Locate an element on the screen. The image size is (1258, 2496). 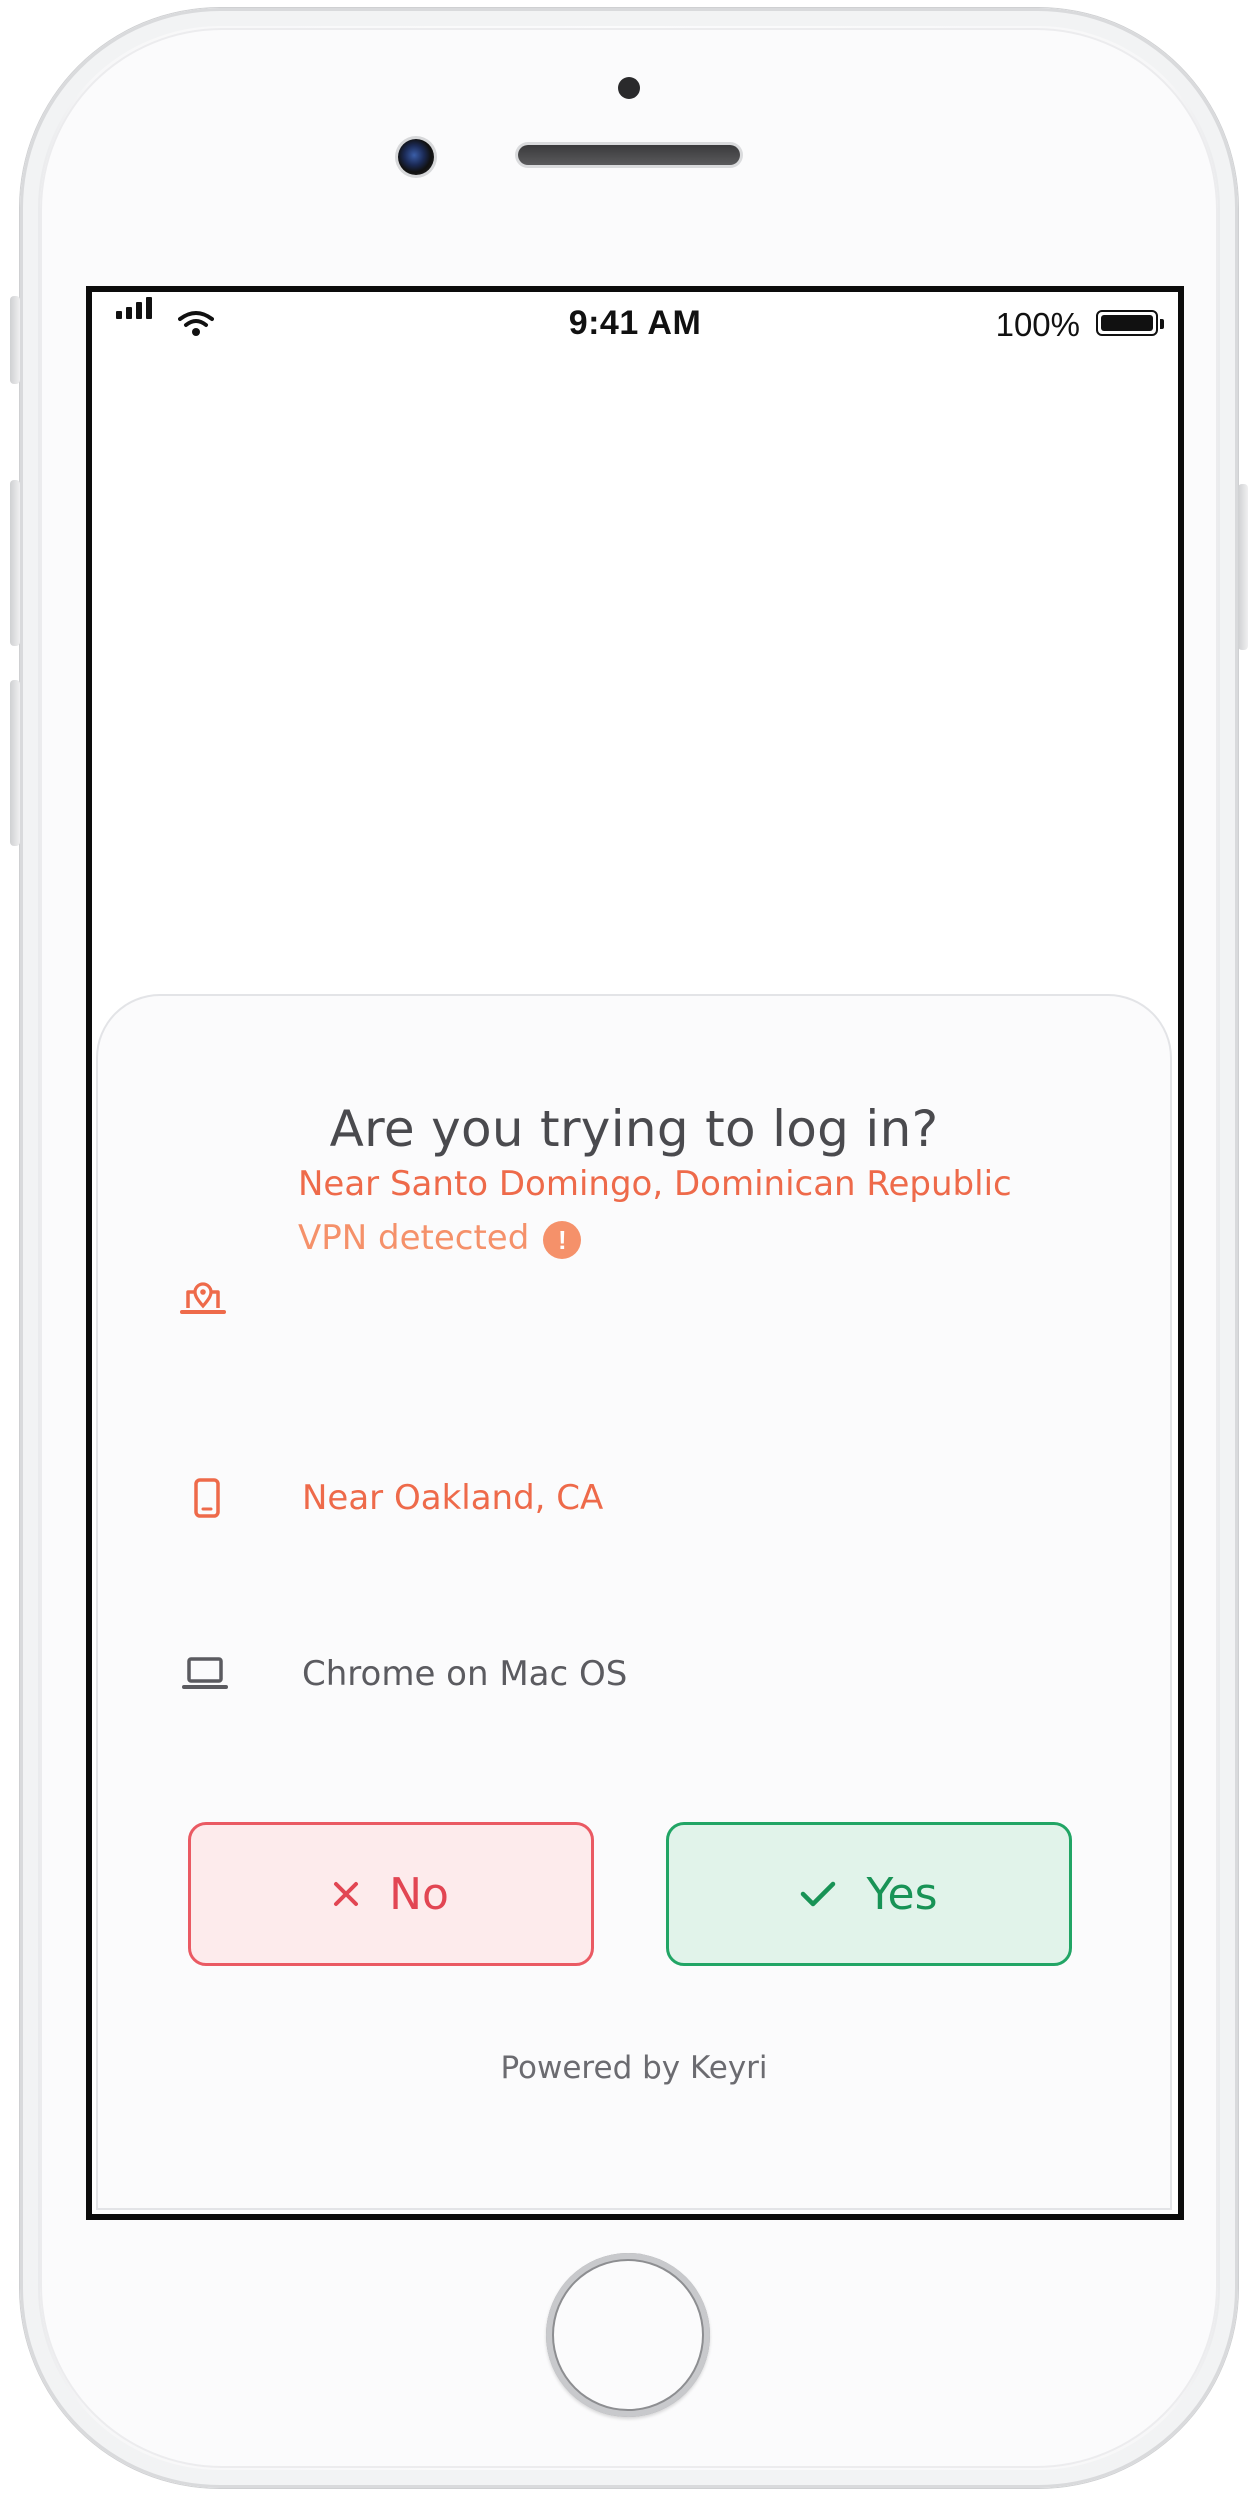
laptop-icon is located at coordinates (205, 1673).